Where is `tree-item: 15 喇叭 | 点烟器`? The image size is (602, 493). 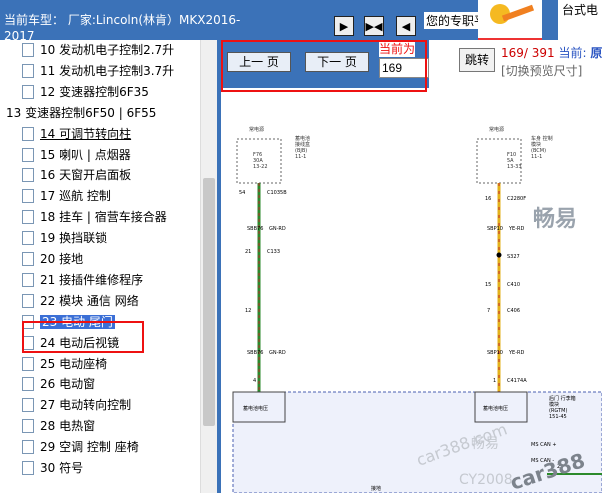
tree-item: 15 喇叭 | 点烟器 is located at coordinates (76, 155).